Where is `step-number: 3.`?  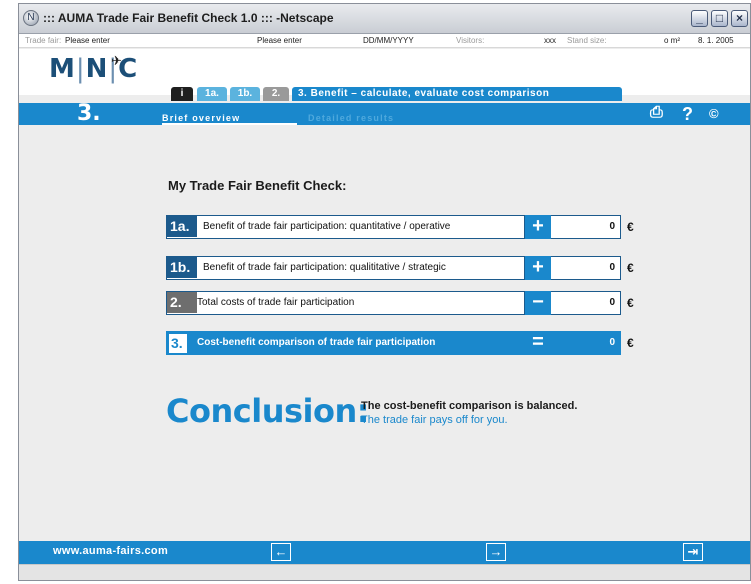
step-number: 3. is located at coordinates (89, 113).